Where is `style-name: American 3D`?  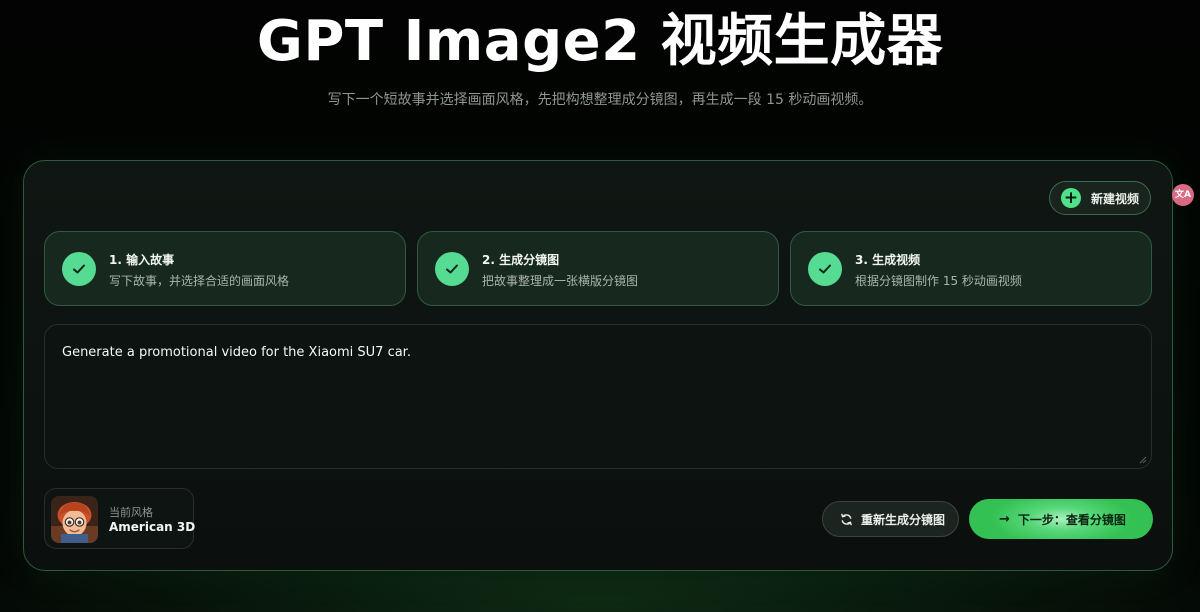
style-name: American 3D is located at coordinates (152, 527).